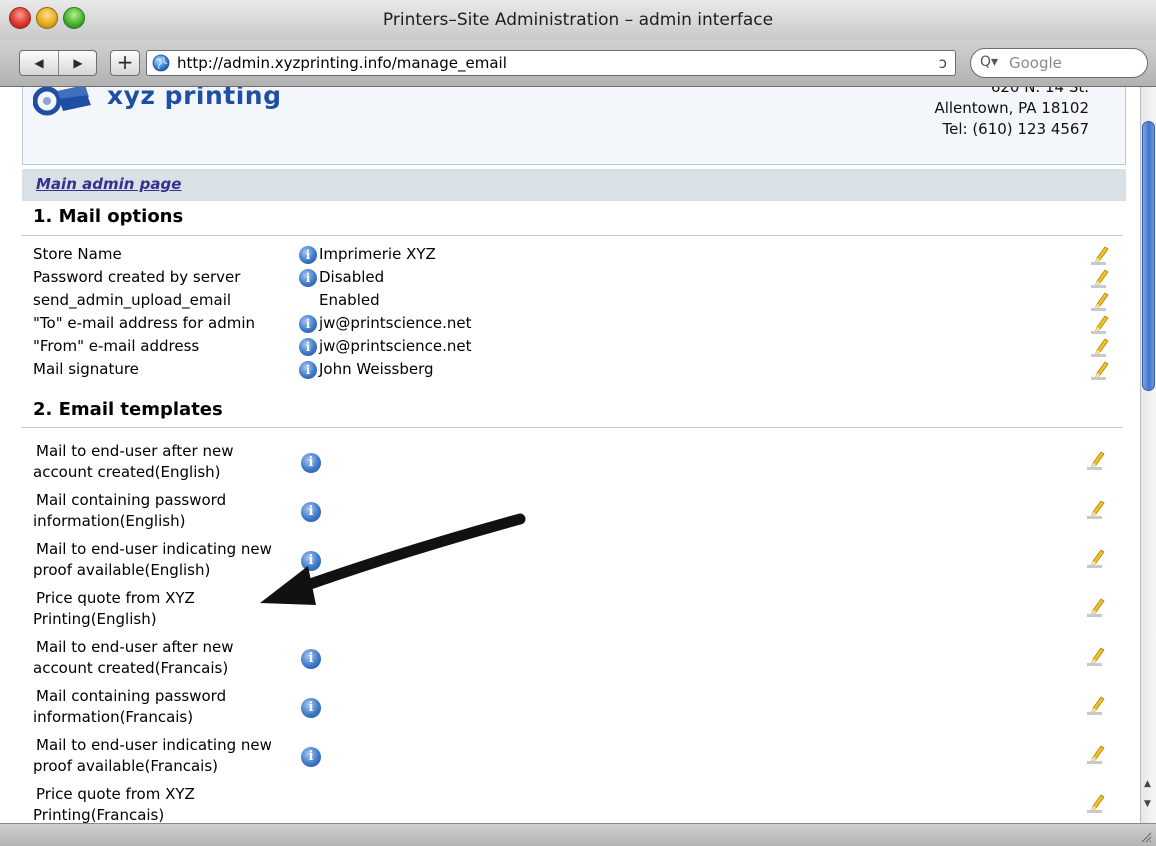  I want to click on address-line-1: 620 N. 14 St., so click(1039, 91).